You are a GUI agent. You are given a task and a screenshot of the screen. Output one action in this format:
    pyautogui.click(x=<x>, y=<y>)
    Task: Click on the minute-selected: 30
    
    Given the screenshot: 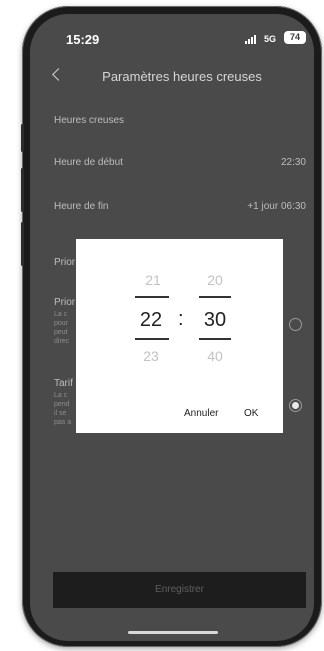 What is the action you would take?
    pyautogui.click(x=215, y=320)
    